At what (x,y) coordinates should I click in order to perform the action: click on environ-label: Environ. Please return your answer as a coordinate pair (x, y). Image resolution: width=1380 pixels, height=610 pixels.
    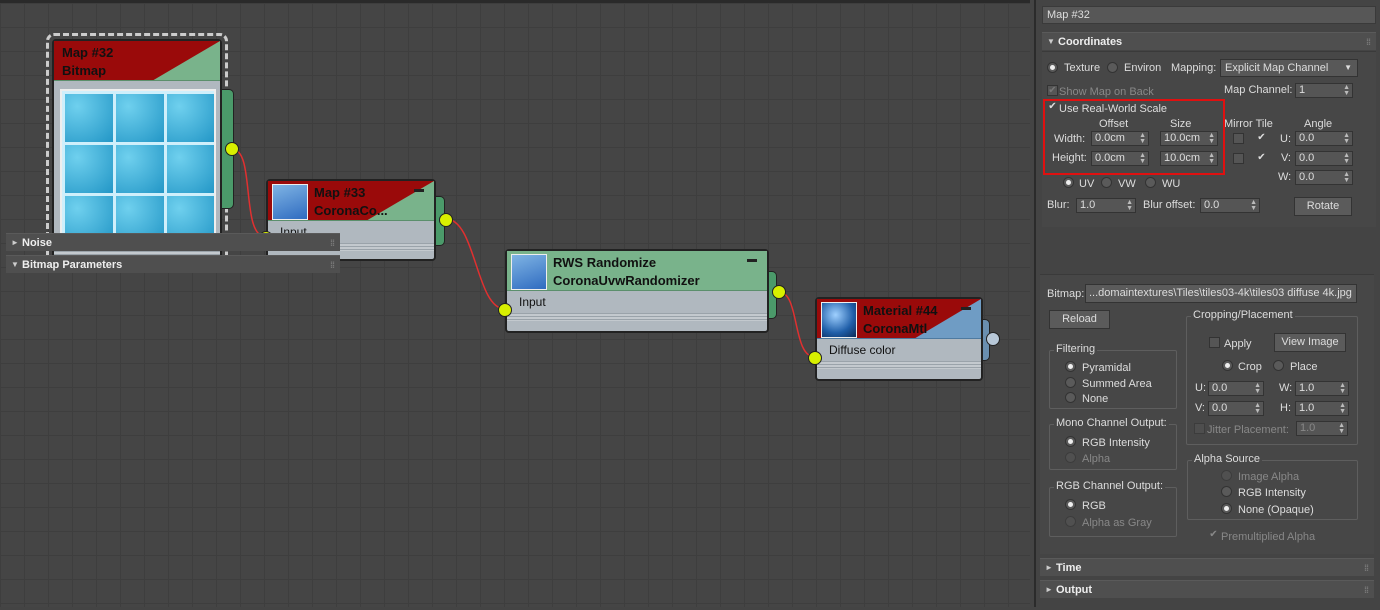
    Looking at the image, I should click on (1143, 68).